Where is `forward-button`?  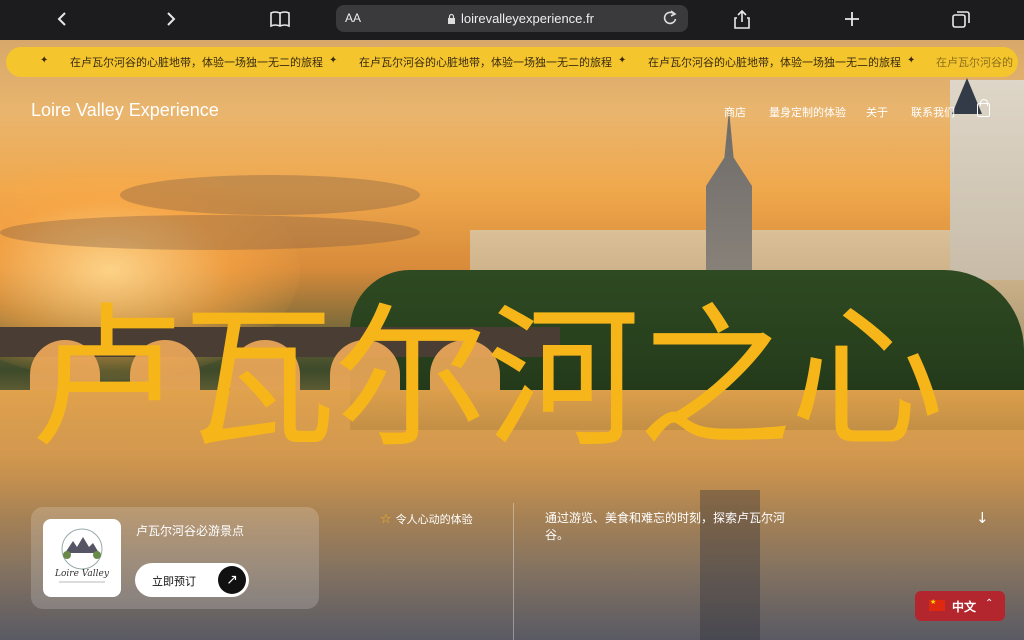 forward-button is located at coordinates (171, 19).